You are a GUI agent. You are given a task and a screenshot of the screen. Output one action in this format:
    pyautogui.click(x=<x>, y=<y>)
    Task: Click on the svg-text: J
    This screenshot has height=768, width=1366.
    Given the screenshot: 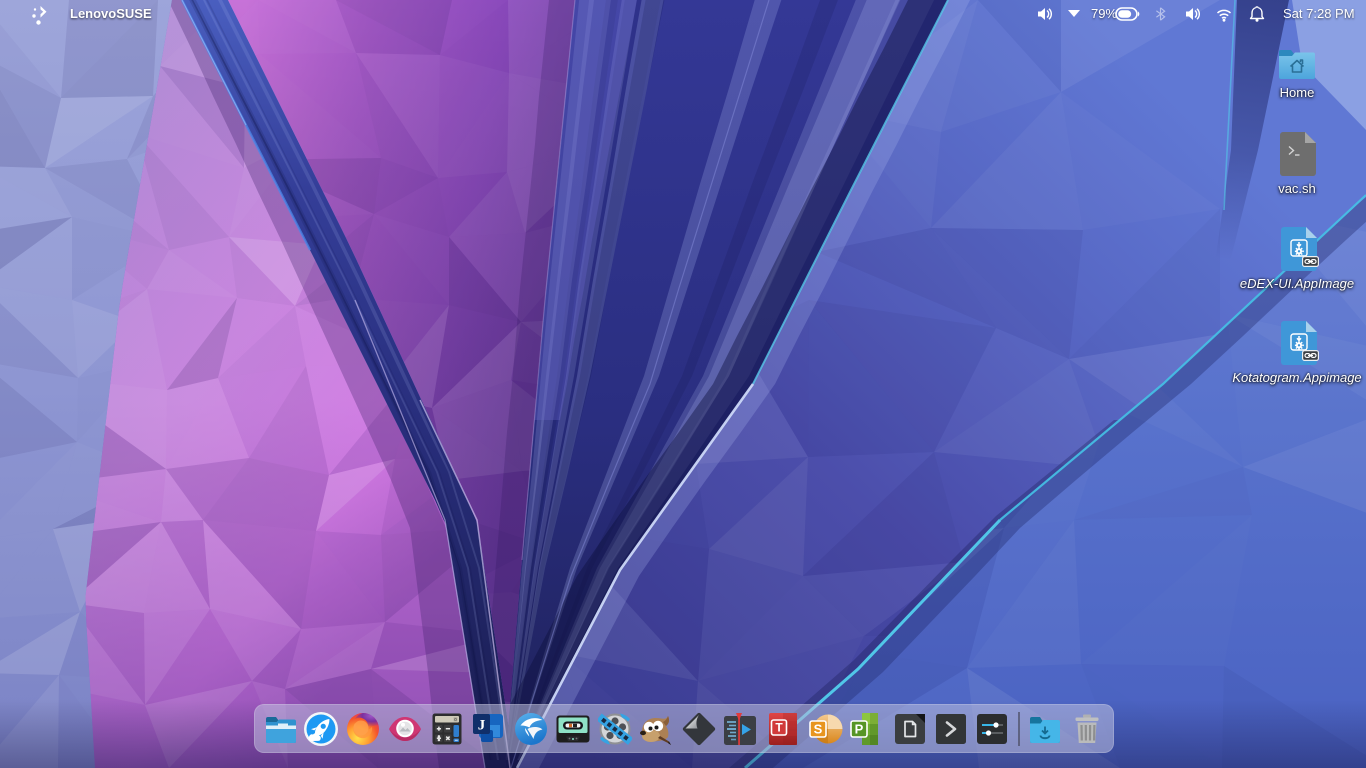 What is the action you would take?
    pyautogui.click(x=482, y=726)
    